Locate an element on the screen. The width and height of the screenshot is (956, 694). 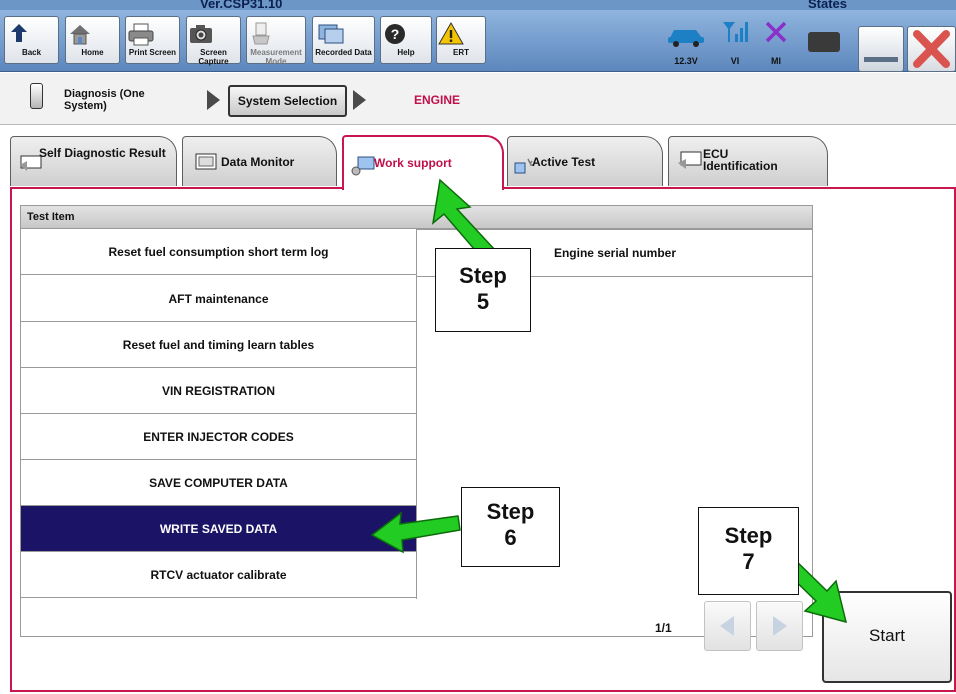
mi-indicator: MI is located at coordinates (776, 41).